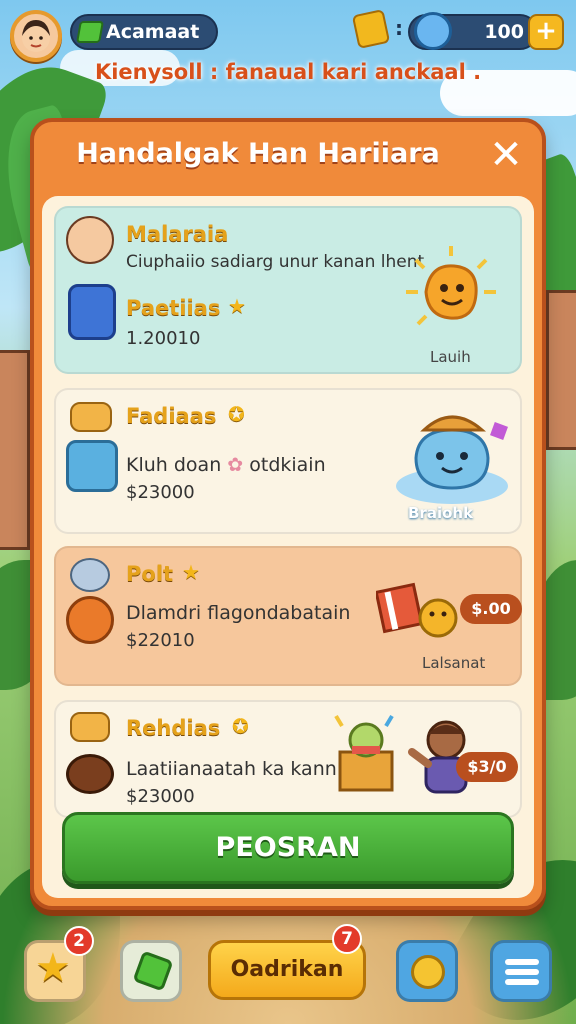 This screenshot has height=1024, width=576. Describe the element at coordinates (347, 939) in the screenshot. I see `notification-badge: 7` at that location.